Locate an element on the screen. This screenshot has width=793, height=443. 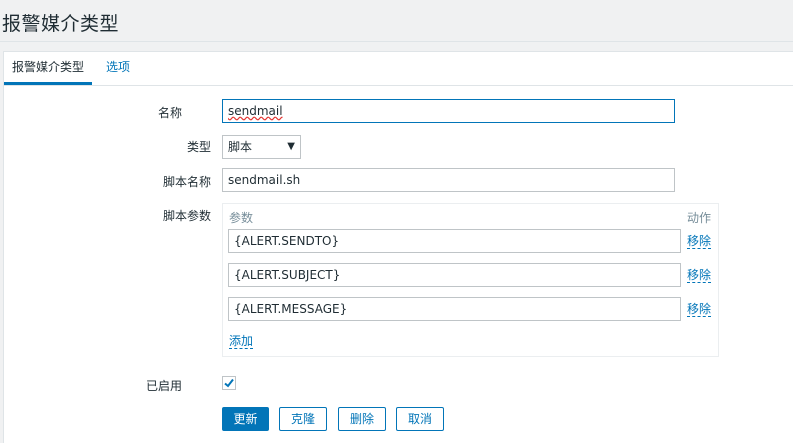
enabled-label: 已启用 is located at coordinates (163, 386).